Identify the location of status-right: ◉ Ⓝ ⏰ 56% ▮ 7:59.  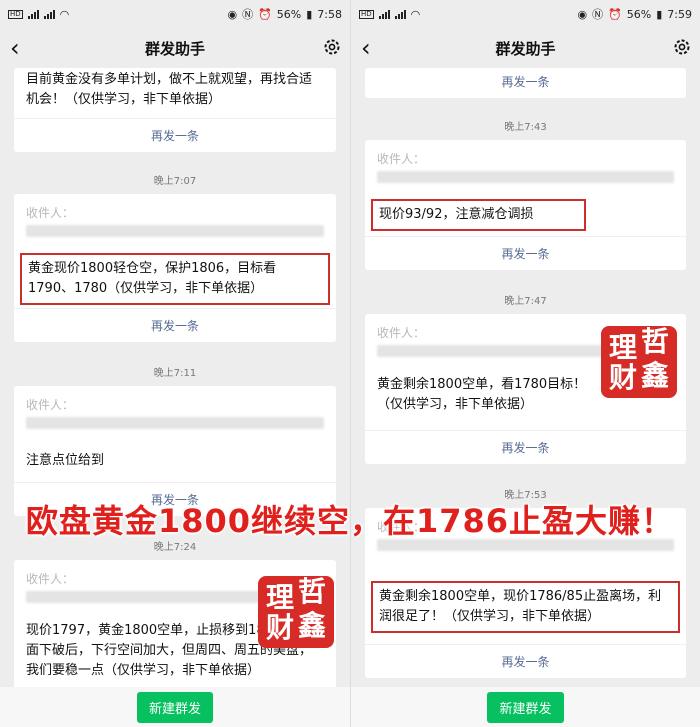
(634, 14).